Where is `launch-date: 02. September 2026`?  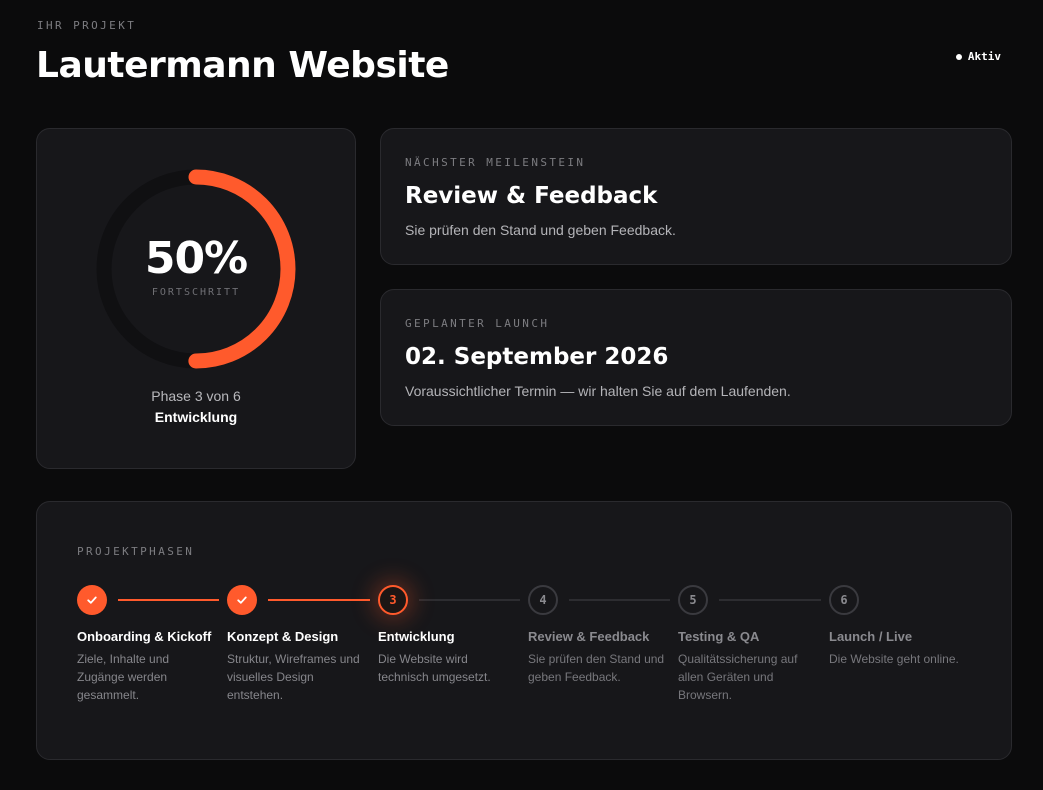 launch-date: 02. September 2026 is located at coordinates (537, 357).